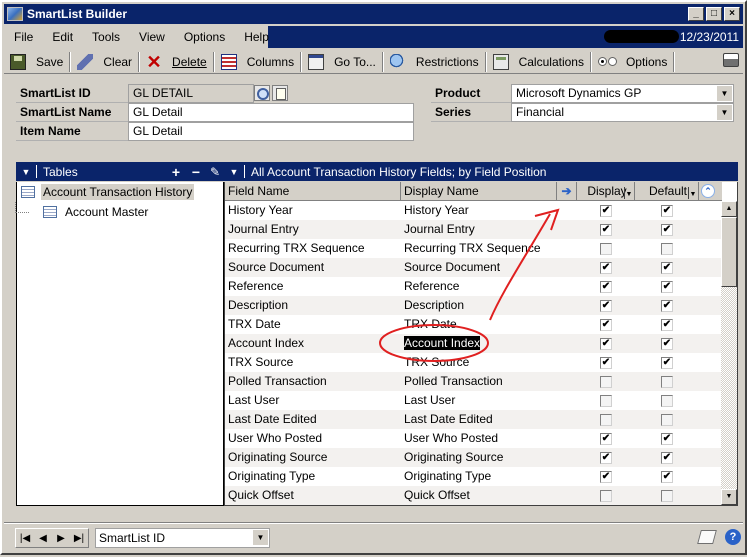 Image resolution: width=747 pixels, height=557 pixels. I want to click on options-button: Options, so click(632, 62).